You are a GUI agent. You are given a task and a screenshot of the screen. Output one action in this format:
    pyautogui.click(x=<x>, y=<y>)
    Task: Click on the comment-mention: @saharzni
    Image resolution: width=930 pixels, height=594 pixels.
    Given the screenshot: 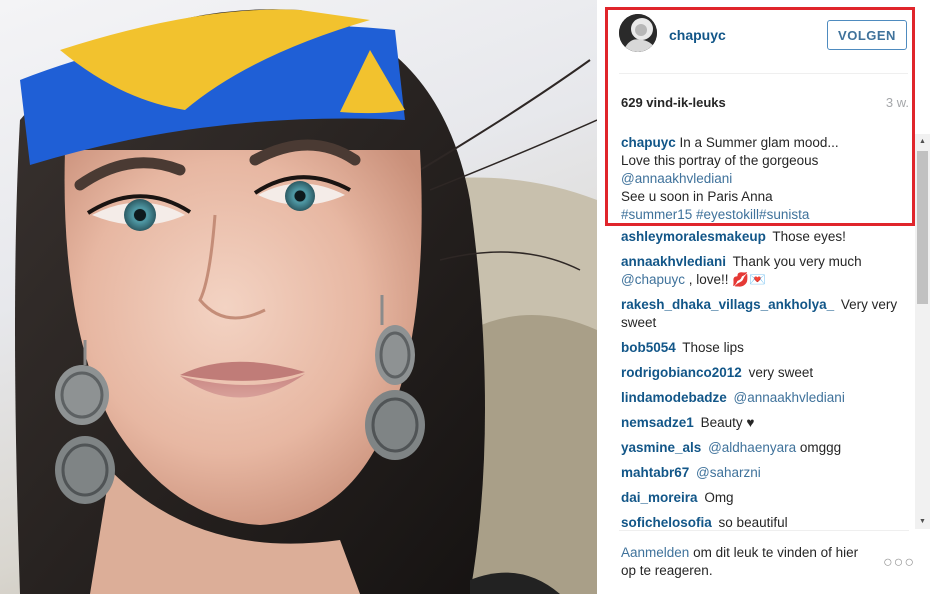 What is the action you would take?
    pyautogui.click(x=728, y=472)
    